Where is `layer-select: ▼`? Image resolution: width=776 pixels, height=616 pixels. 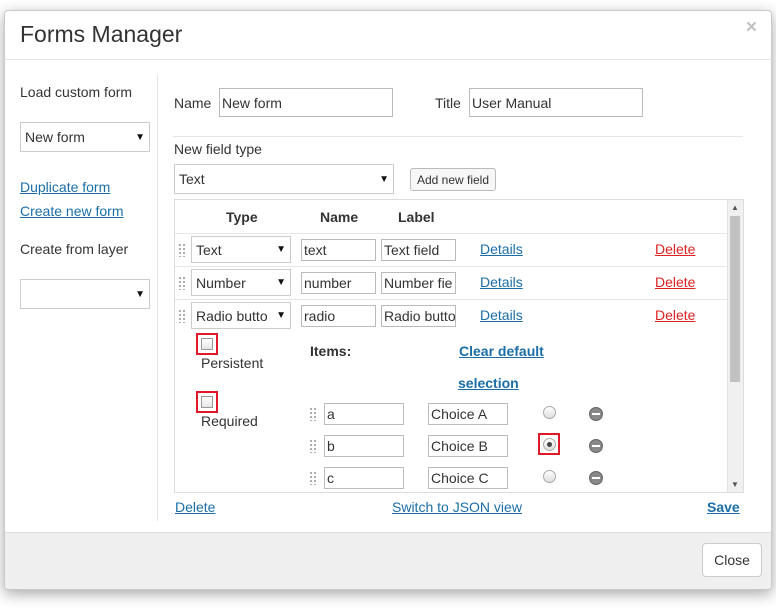 layer-select: ▼ is located at coordinates (85, 294).